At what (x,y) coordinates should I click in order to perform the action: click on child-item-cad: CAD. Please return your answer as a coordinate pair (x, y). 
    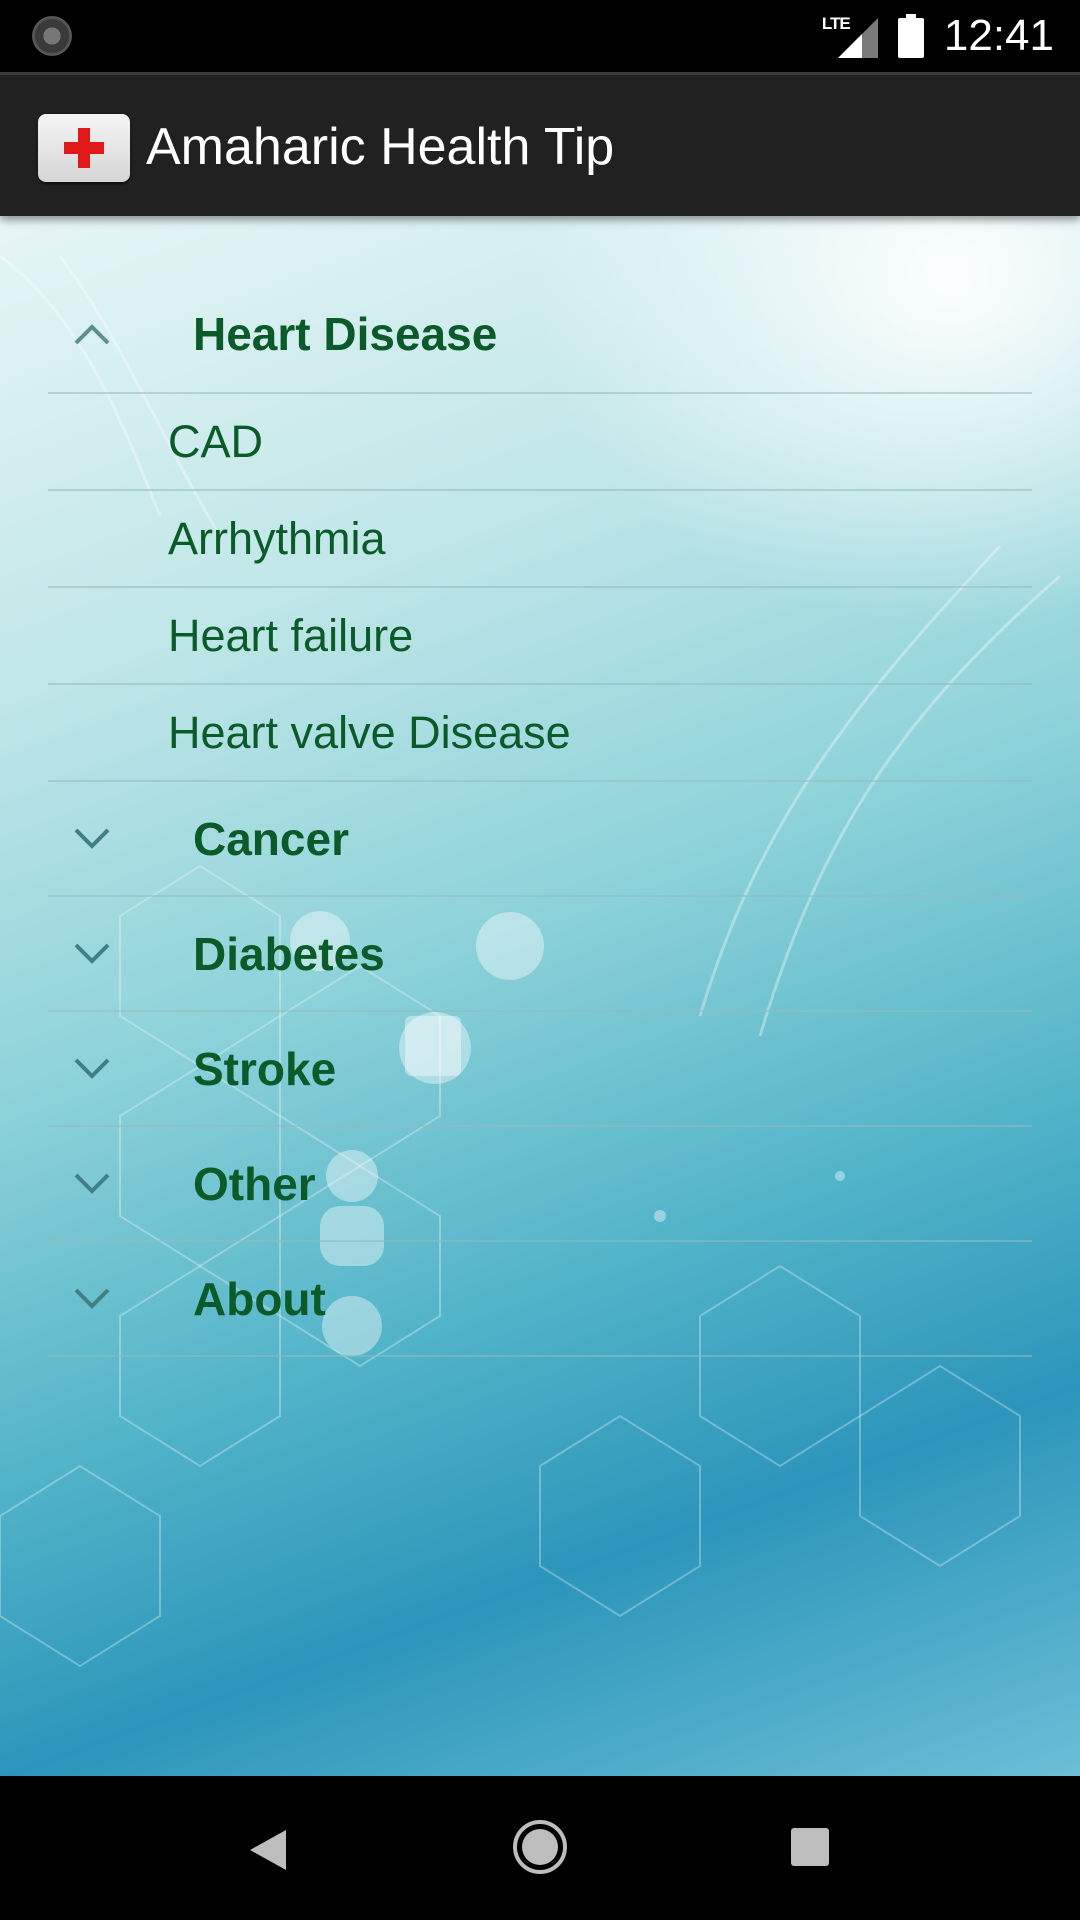
    Looking at the image, I should click on (540, 442).